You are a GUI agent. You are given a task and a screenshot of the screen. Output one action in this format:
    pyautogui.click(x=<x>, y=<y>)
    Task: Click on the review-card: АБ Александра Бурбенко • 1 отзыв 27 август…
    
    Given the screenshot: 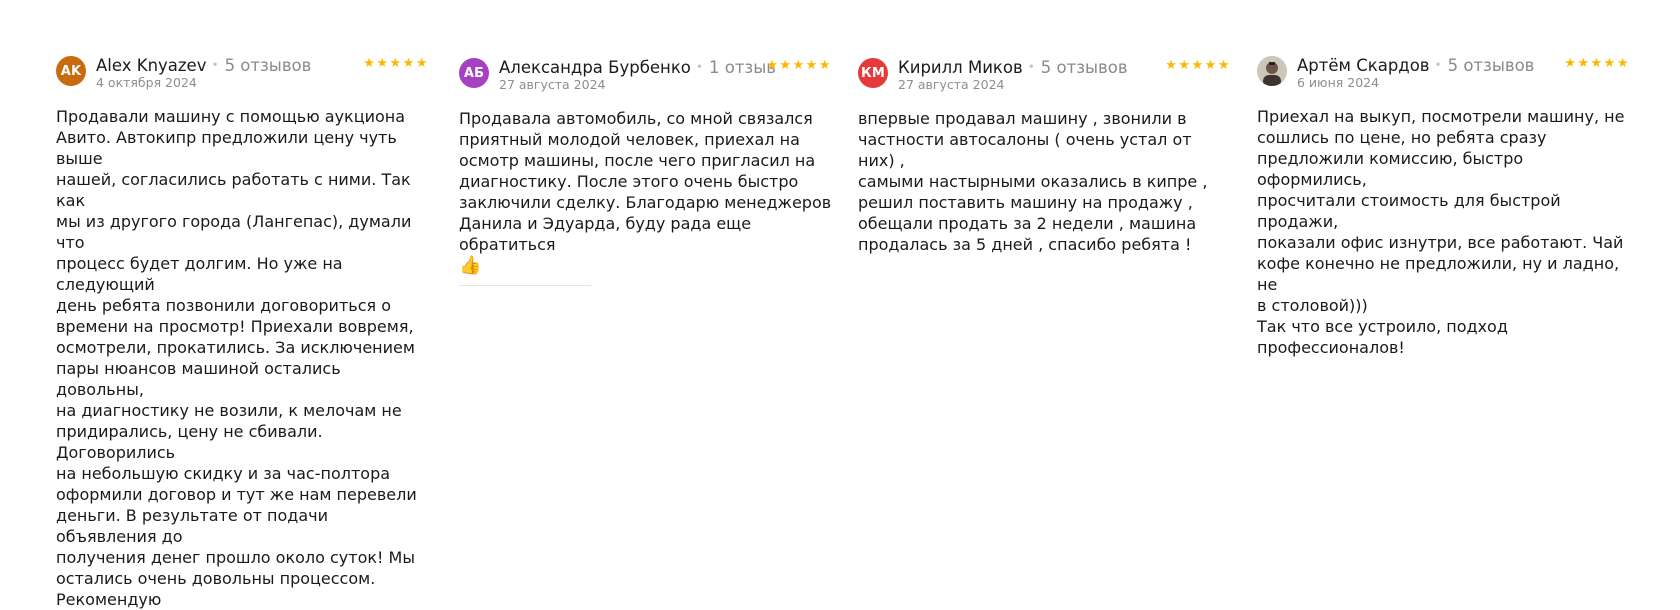 What is the action you would take?
    pyautogui.click(x=646, y=171)
    